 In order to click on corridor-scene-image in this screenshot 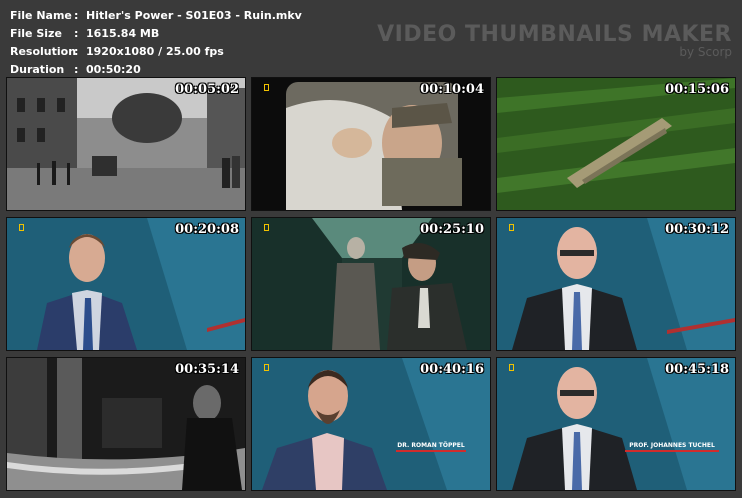, I will do `click(371, 284)`.